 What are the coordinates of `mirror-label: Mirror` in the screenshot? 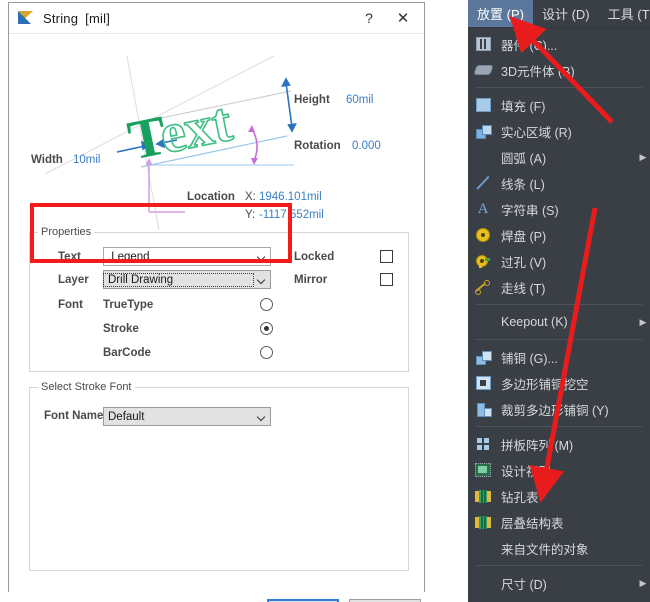 It's located at (311, 280).